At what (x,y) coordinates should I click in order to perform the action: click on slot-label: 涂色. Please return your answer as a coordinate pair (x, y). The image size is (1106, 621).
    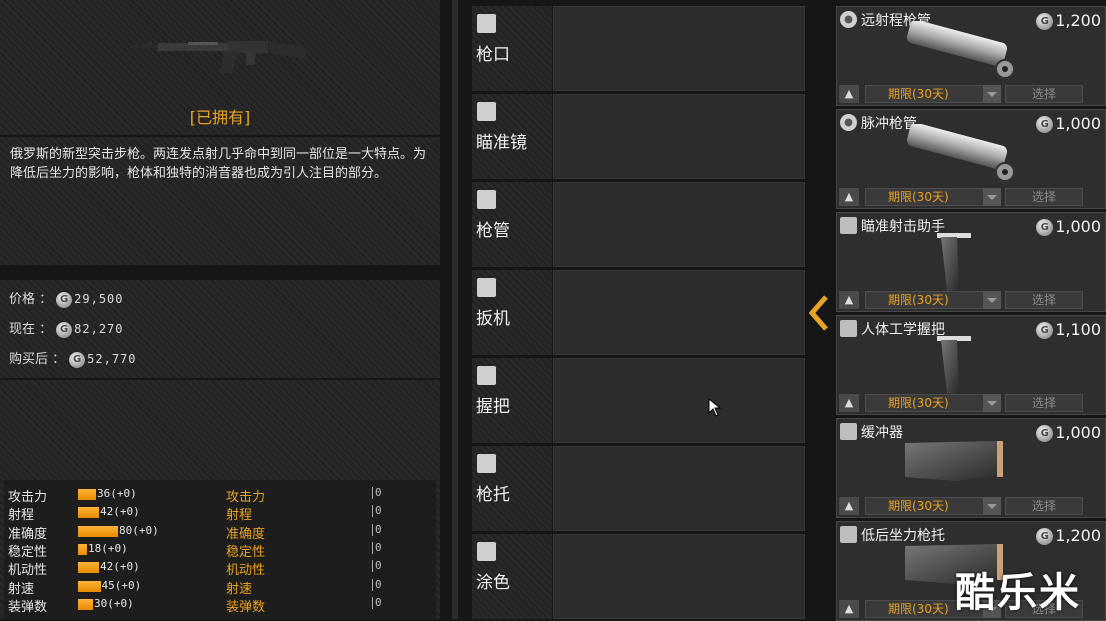
    Looking at the image, I should click on (493, 583).